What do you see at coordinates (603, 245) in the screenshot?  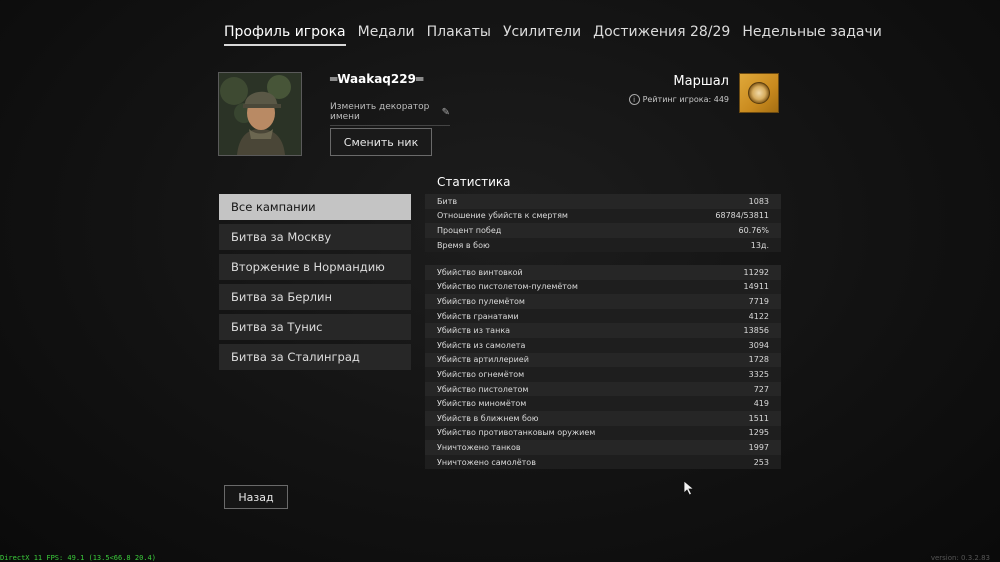 I see `stat-row: Время в бою 13д.` at bounding box center [603, 245].